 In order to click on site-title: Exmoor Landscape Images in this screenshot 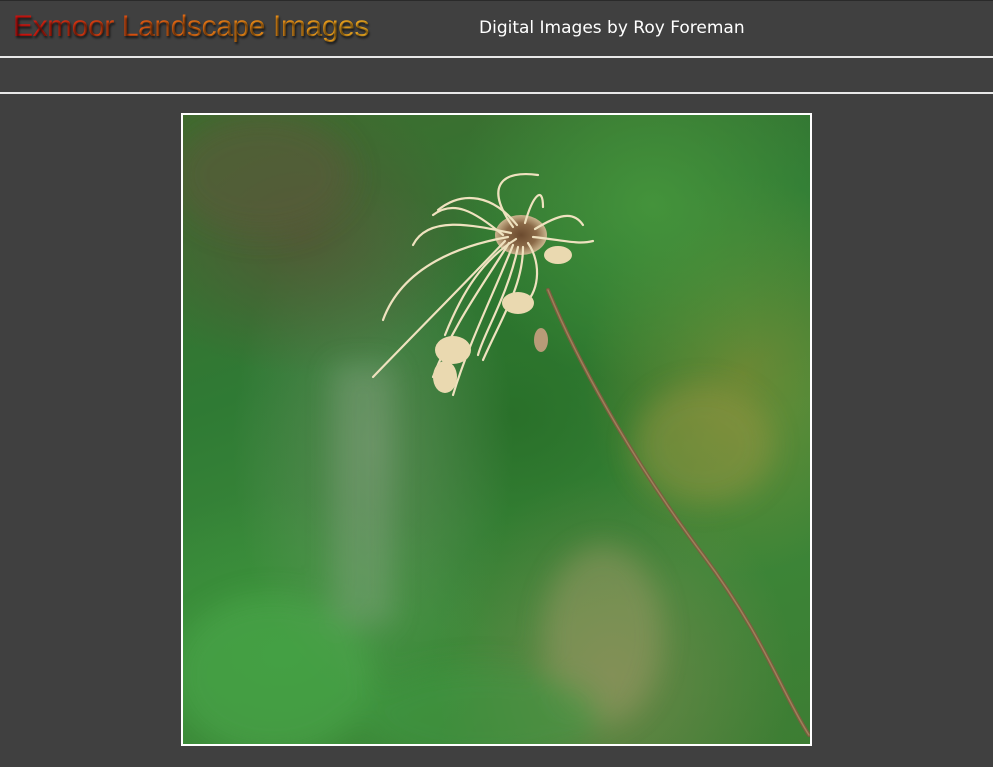, I will do `click(191, 27)`.